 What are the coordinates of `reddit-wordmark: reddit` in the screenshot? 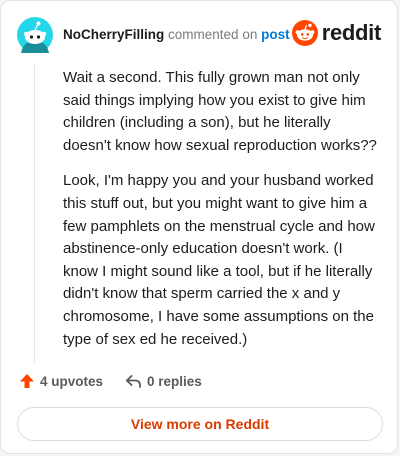 It's located at (351, 32).